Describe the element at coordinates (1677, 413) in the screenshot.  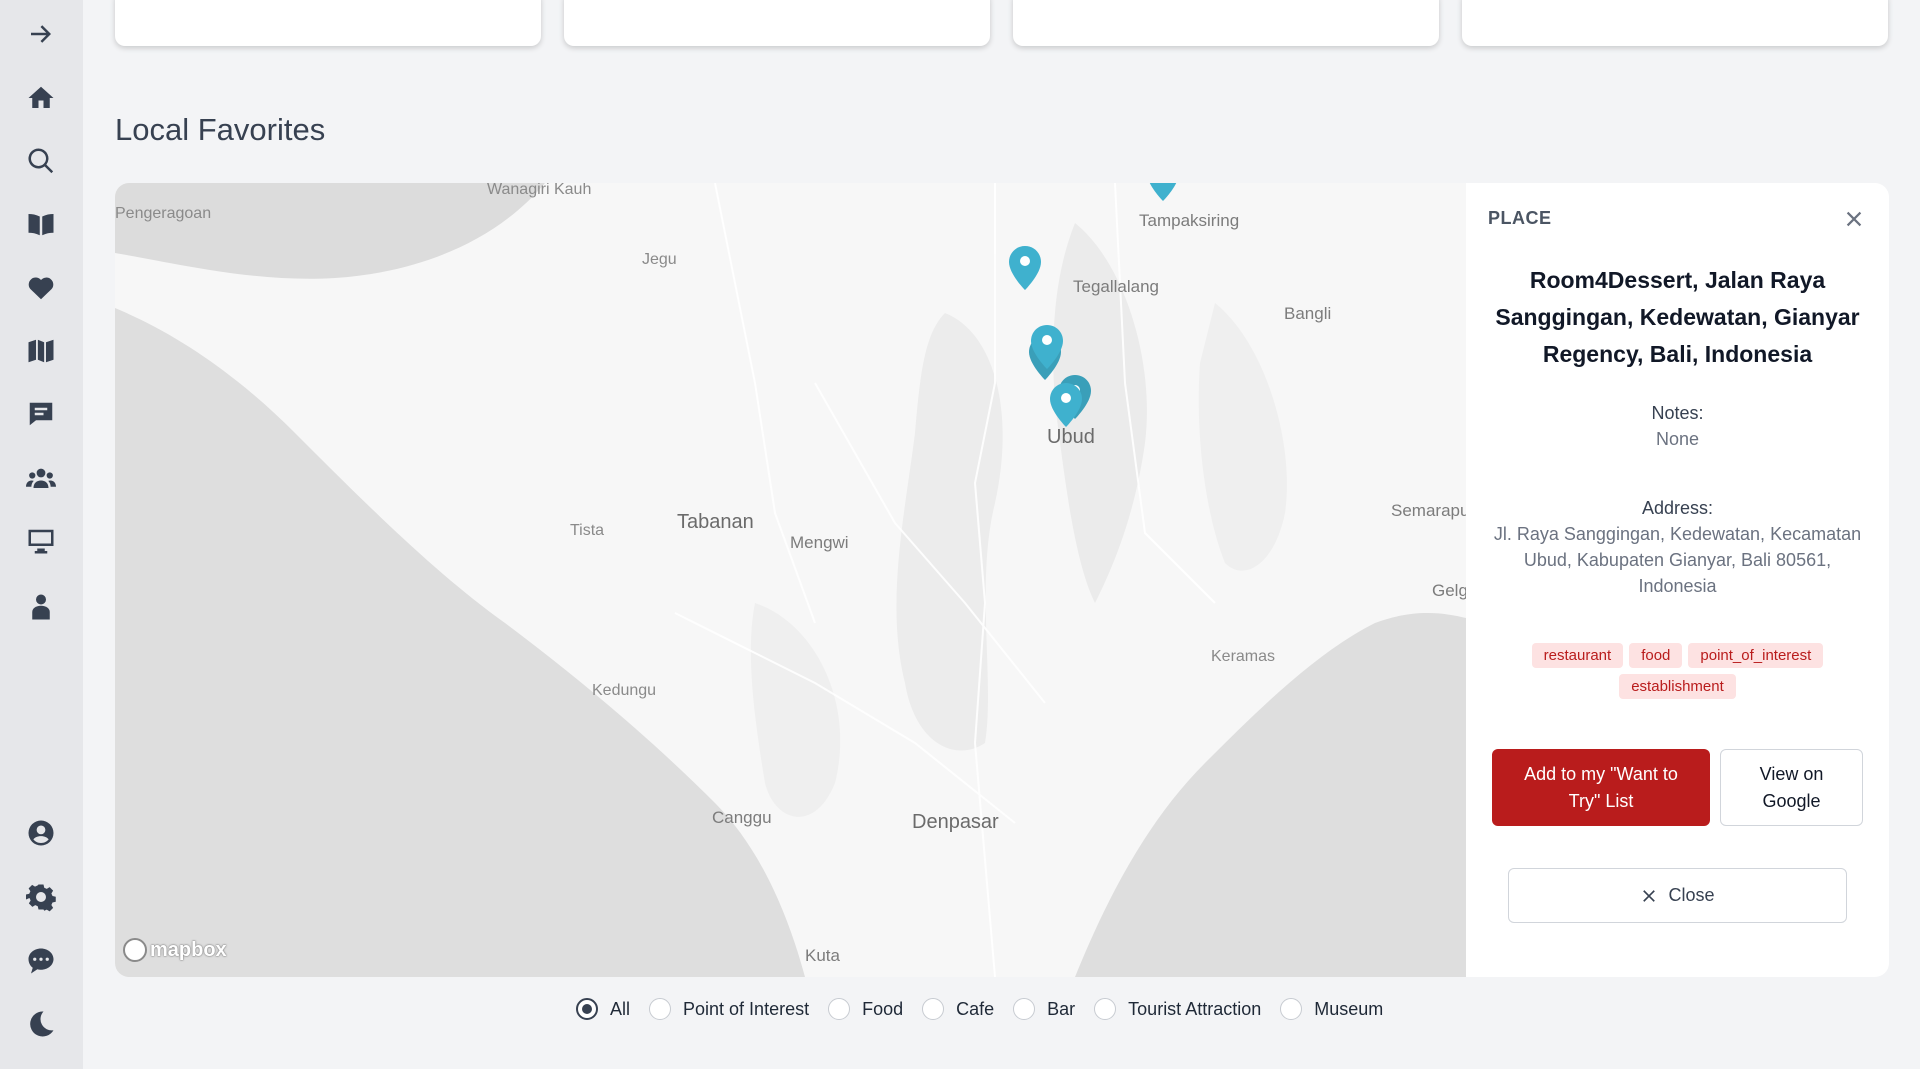
I see `notes-label: Notes:` at that location.